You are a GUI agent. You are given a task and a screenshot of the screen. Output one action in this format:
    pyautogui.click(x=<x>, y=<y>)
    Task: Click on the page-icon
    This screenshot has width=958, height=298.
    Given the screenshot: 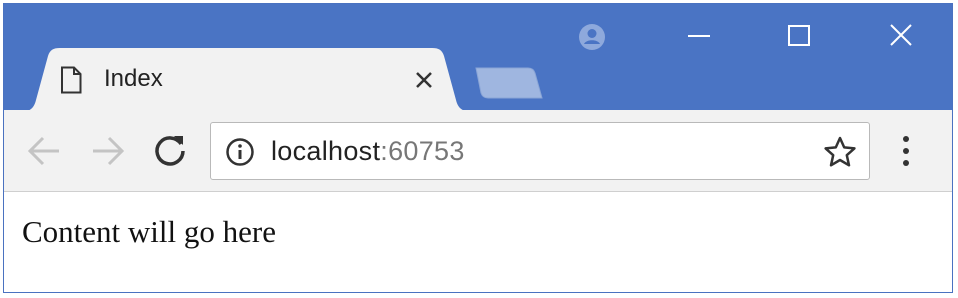 What is the action you would take?
    pyautogui.click(x=71, y=82)
    